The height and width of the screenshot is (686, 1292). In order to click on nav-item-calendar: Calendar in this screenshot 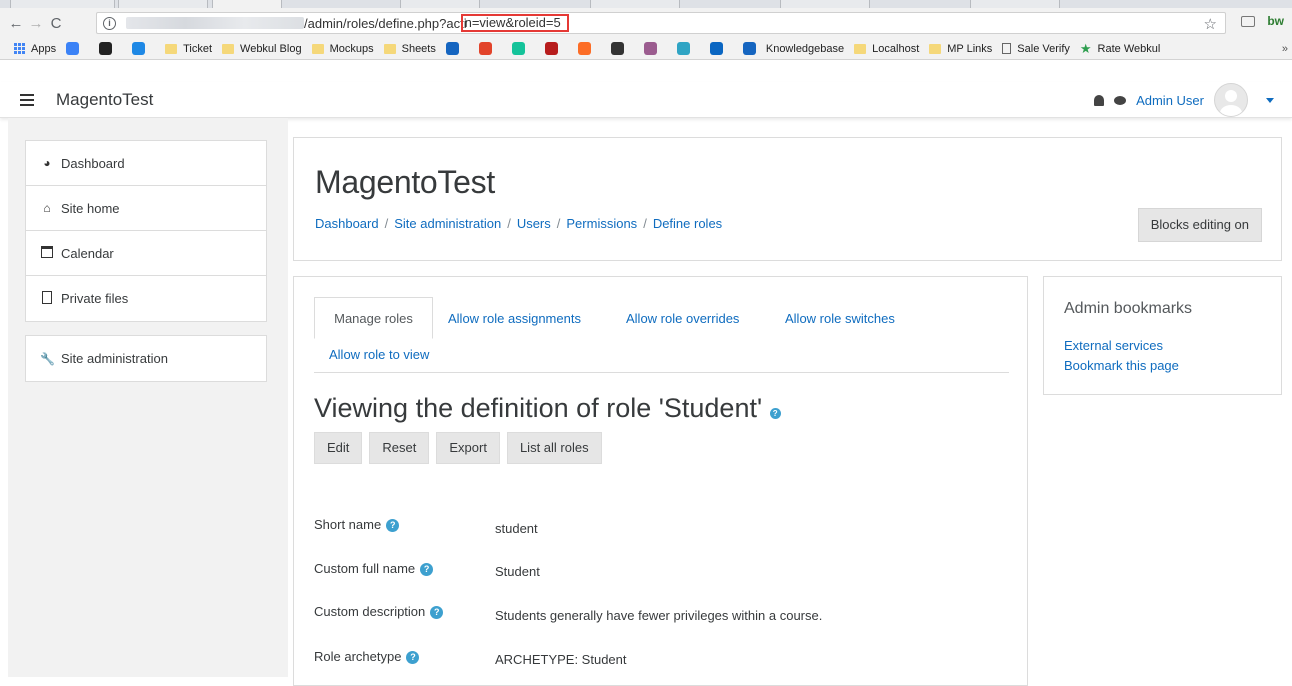, I will do `click(146, 253)`.